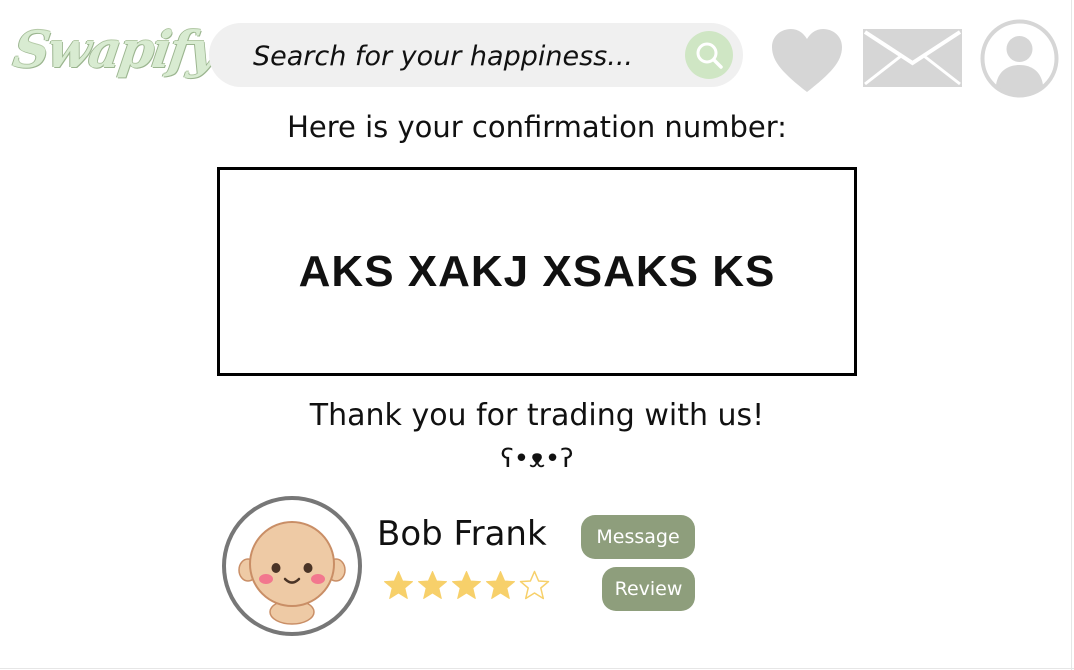 The height and width of the screenshot is (670, 1074). Describe the element at coordinates (537, 668) in the screenshot. I see `page-bottom-border` at that location.